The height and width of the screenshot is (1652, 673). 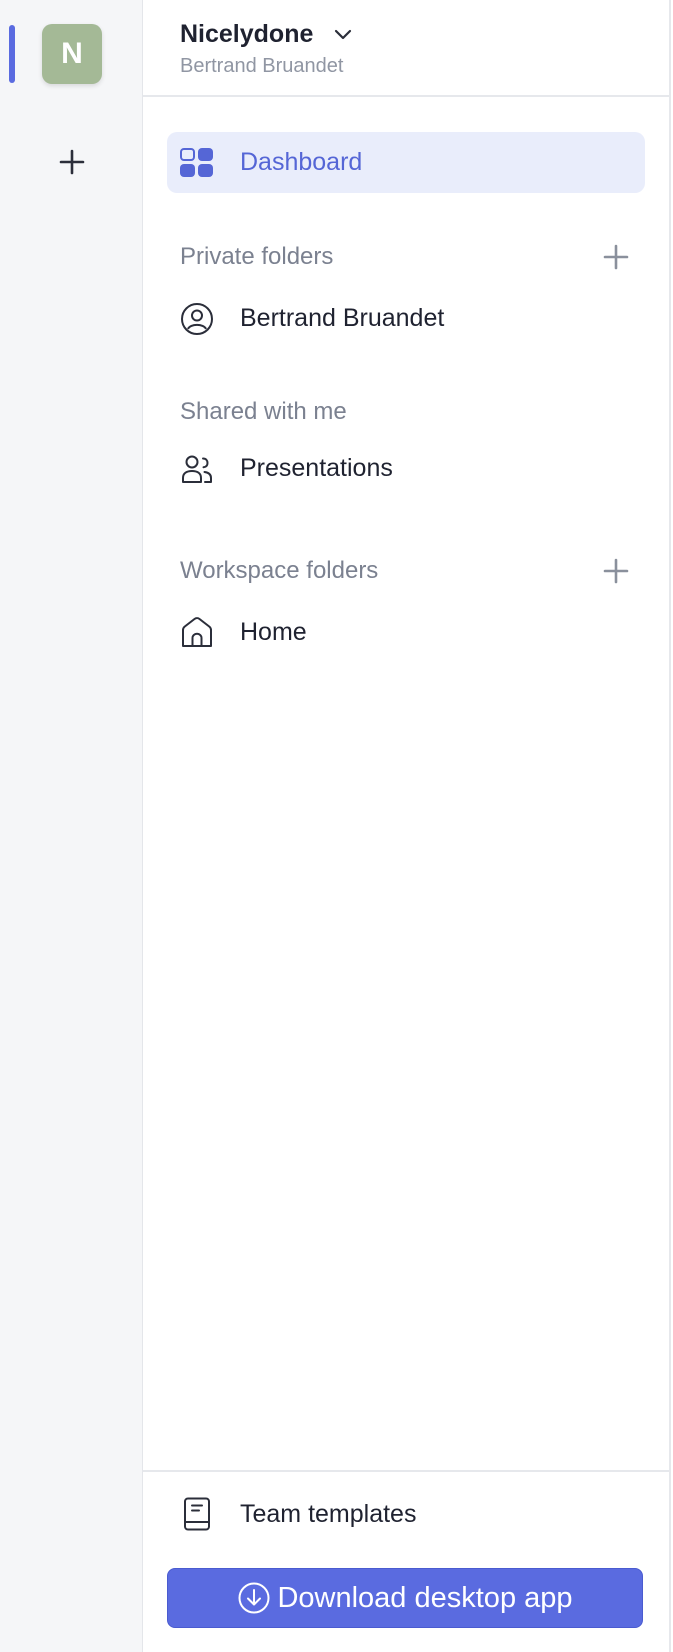 What do you see at coordinates (406, 257) in the screenshot?
I see `section-private-folders: Private folders` at bounding box center [406, 257].